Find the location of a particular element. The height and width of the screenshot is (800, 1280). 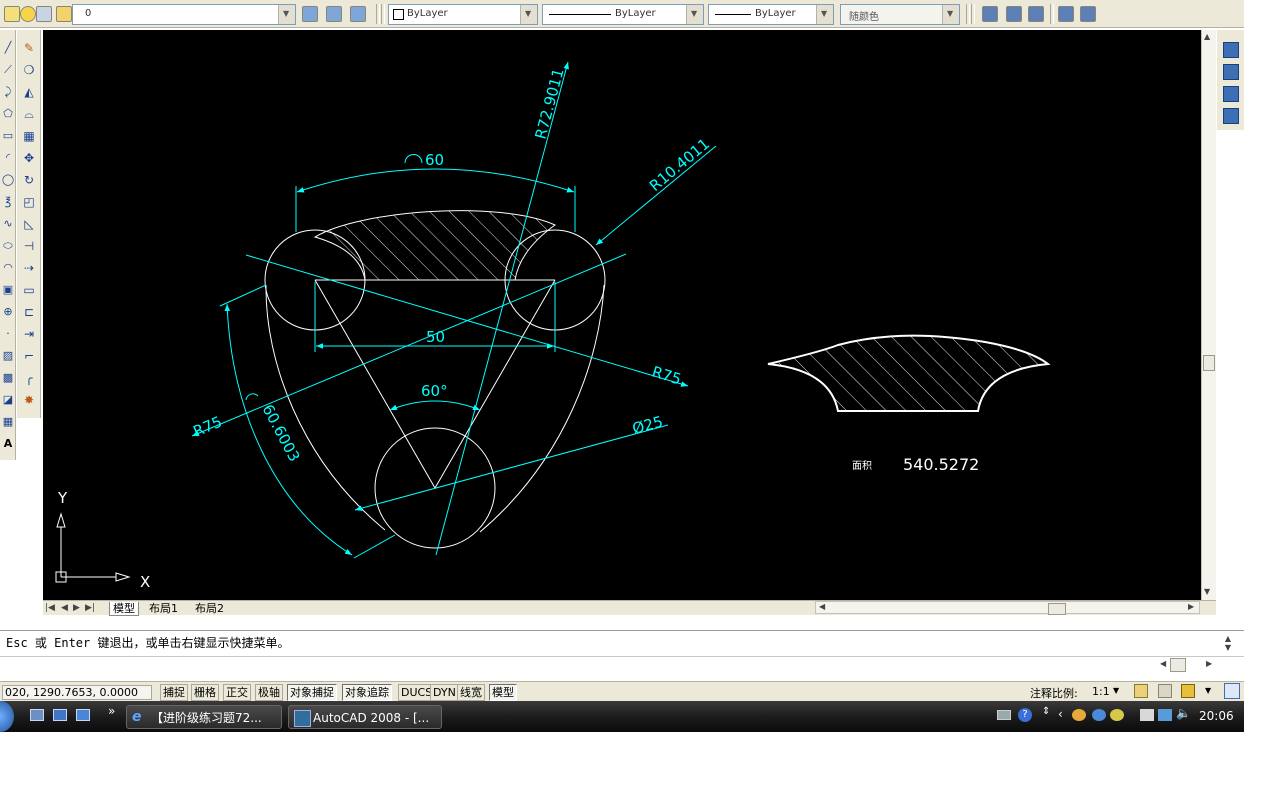

chevron-down-icon: ▼ is located at coordinates (1208, 690).